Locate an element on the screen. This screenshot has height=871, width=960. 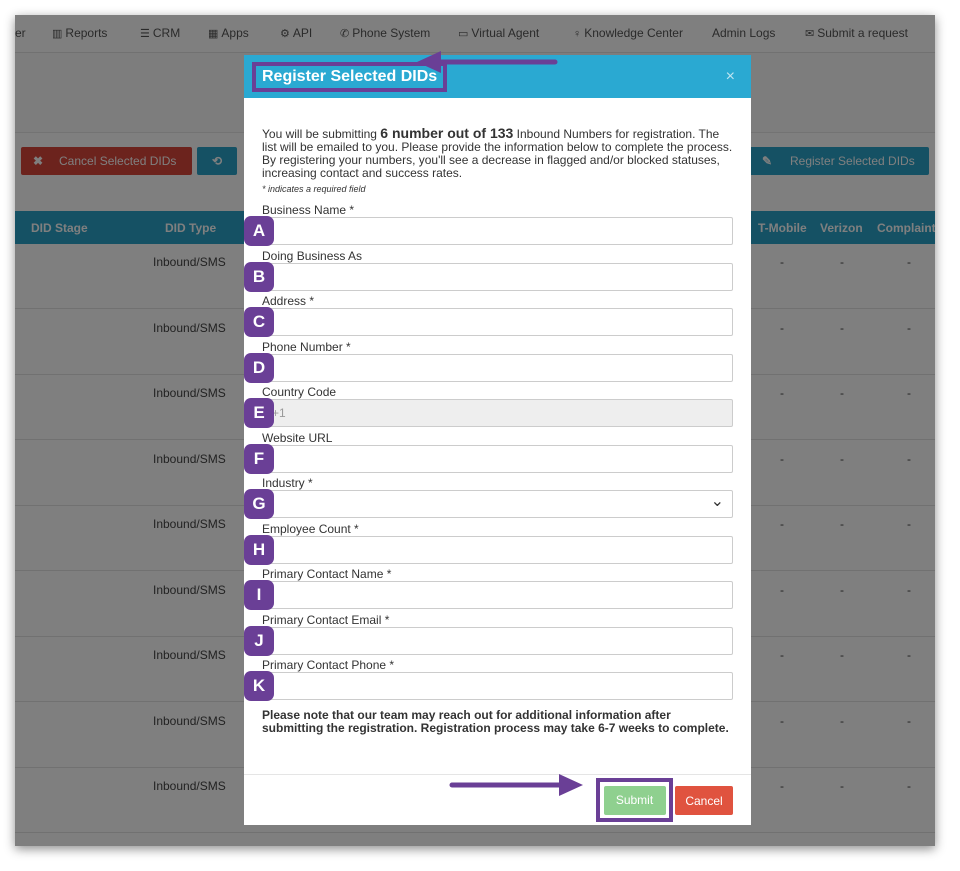
annotation-arrows is located at coordinates (500, 423).